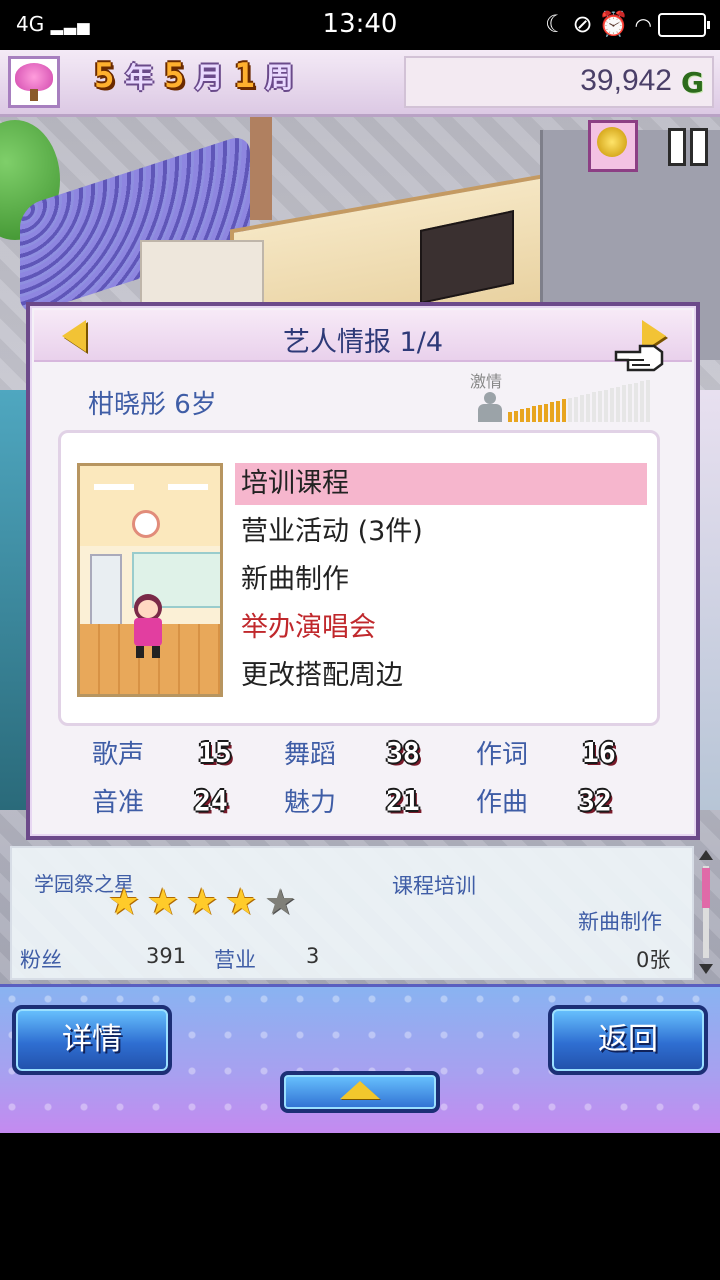 The image size is (720, 1280). What do you see at coordinates (261, 165) in the screenshot?
I see `tree-trunk-decoration` at bounding box center [261, 165].